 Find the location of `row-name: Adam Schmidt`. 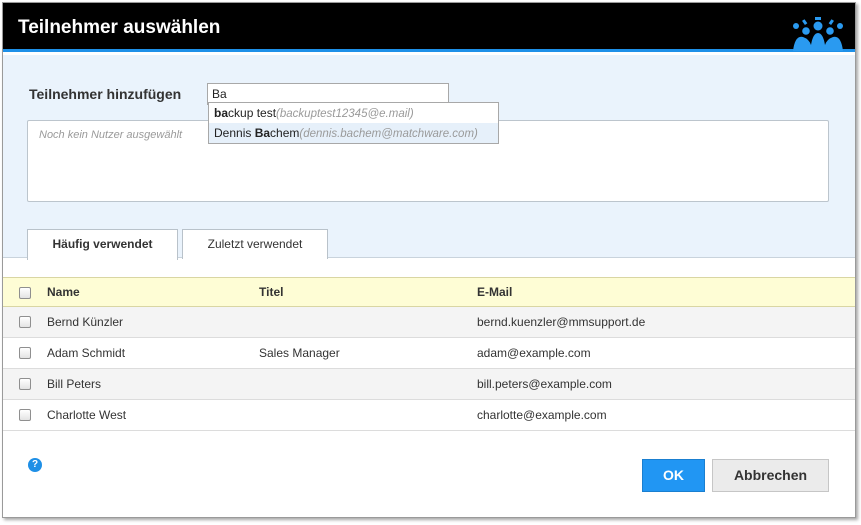

row-name: Adam Schmidt is located at coordinates (86, 353).